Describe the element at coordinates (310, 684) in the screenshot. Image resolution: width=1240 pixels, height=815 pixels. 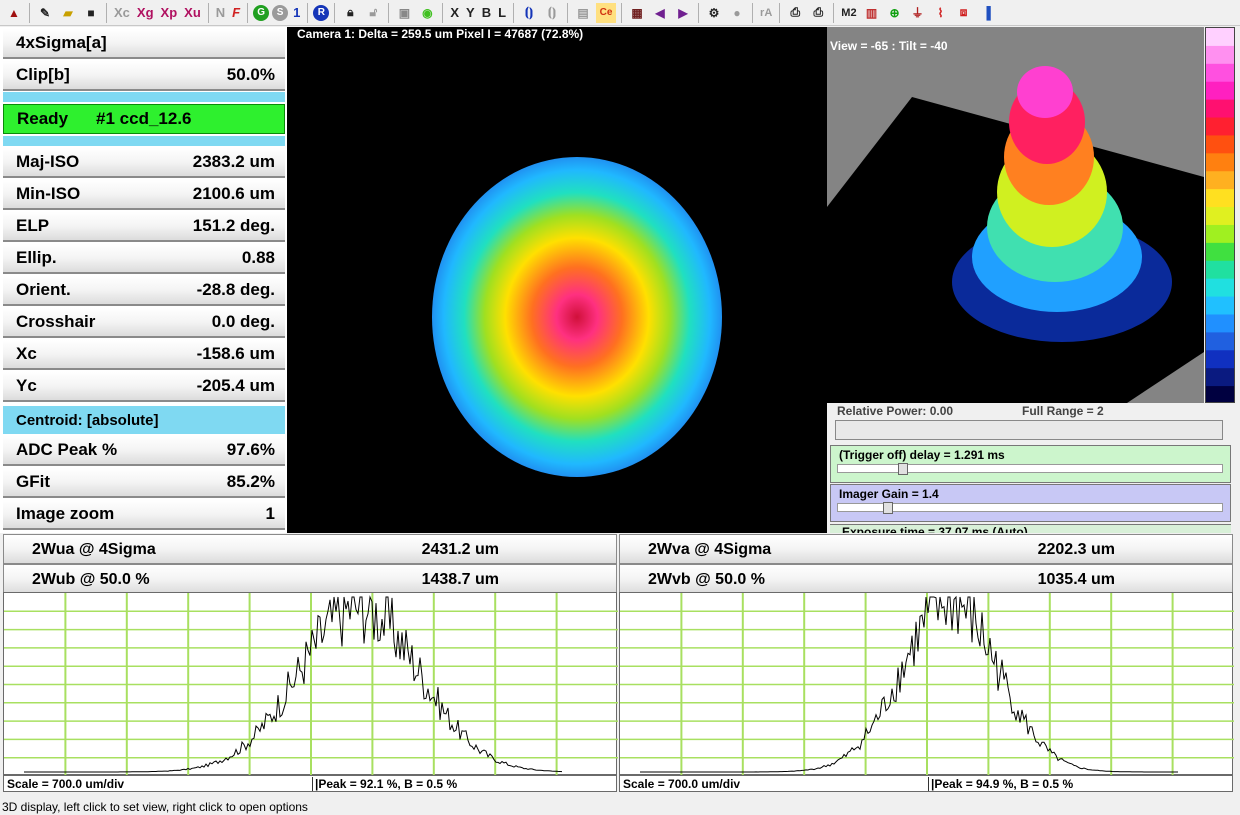
I see `profile-u` at that location.